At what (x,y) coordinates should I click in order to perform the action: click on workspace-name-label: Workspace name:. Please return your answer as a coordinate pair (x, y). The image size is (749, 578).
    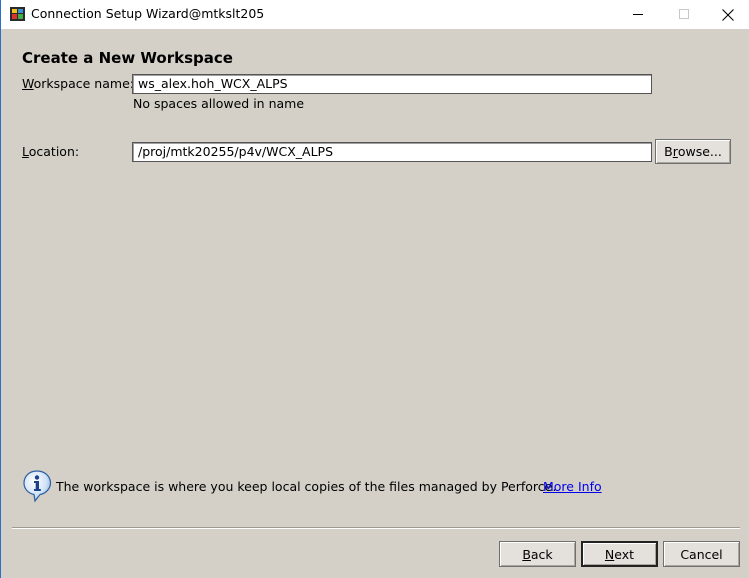
    Looking at the image, I should click on (78, 83).